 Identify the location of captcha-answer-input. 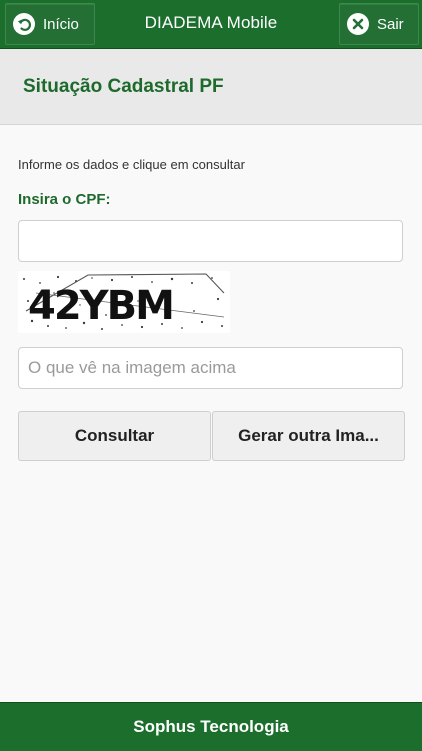
(210, 368).